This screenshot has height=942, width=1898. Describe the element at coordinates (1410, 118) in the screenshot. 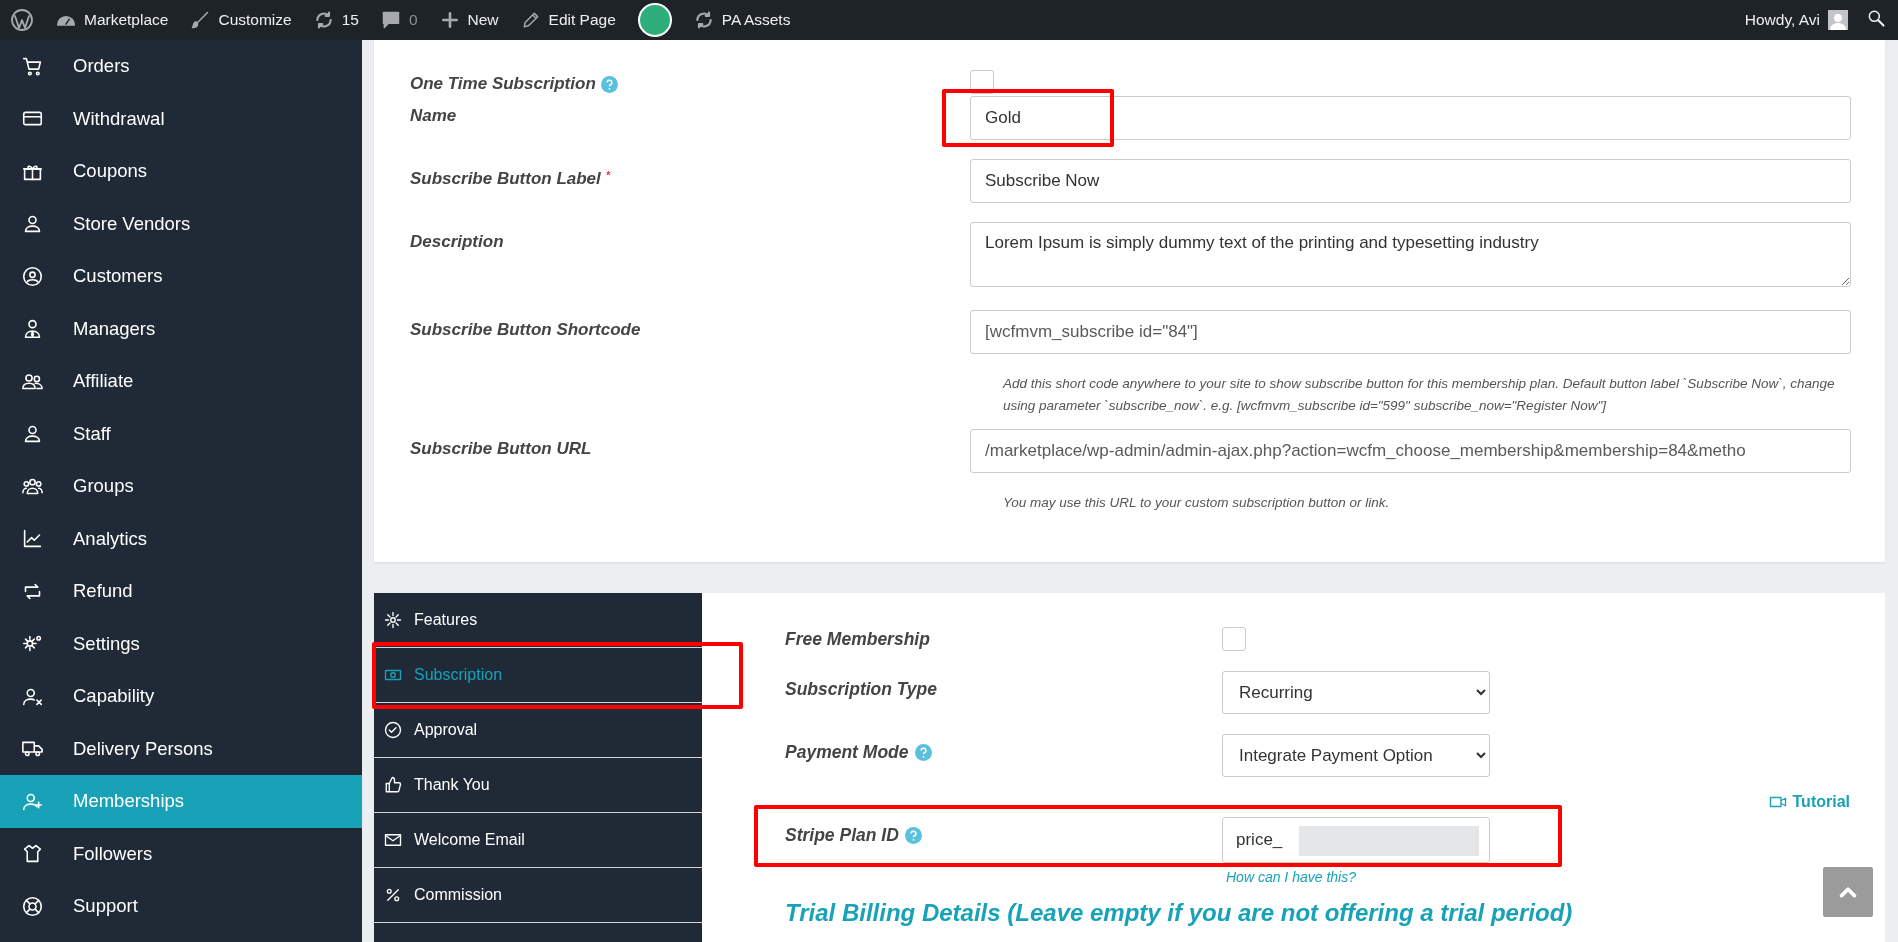

I see `text-field: Gold` at that location.